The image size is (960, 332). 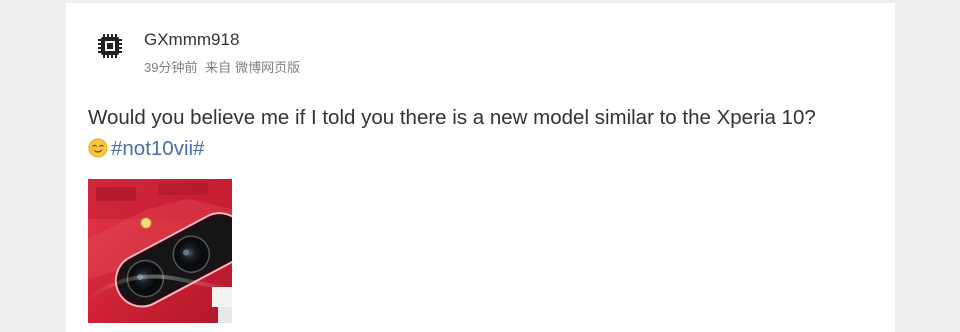 What do you see at coordinates (170, 67) in the screenshot?
I see `post-time: 39分钟前` at bounding box center [170, 67].